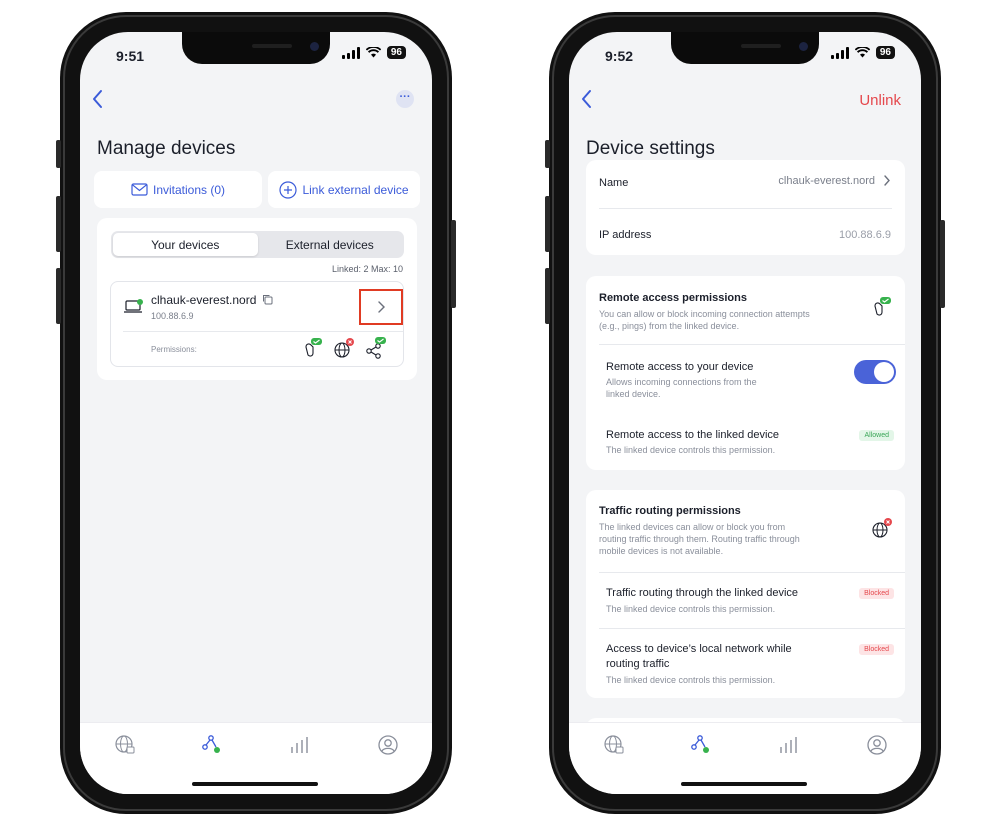  I want to click on traffic-routing-title: Traffic routing permissions, so click(670, 511).